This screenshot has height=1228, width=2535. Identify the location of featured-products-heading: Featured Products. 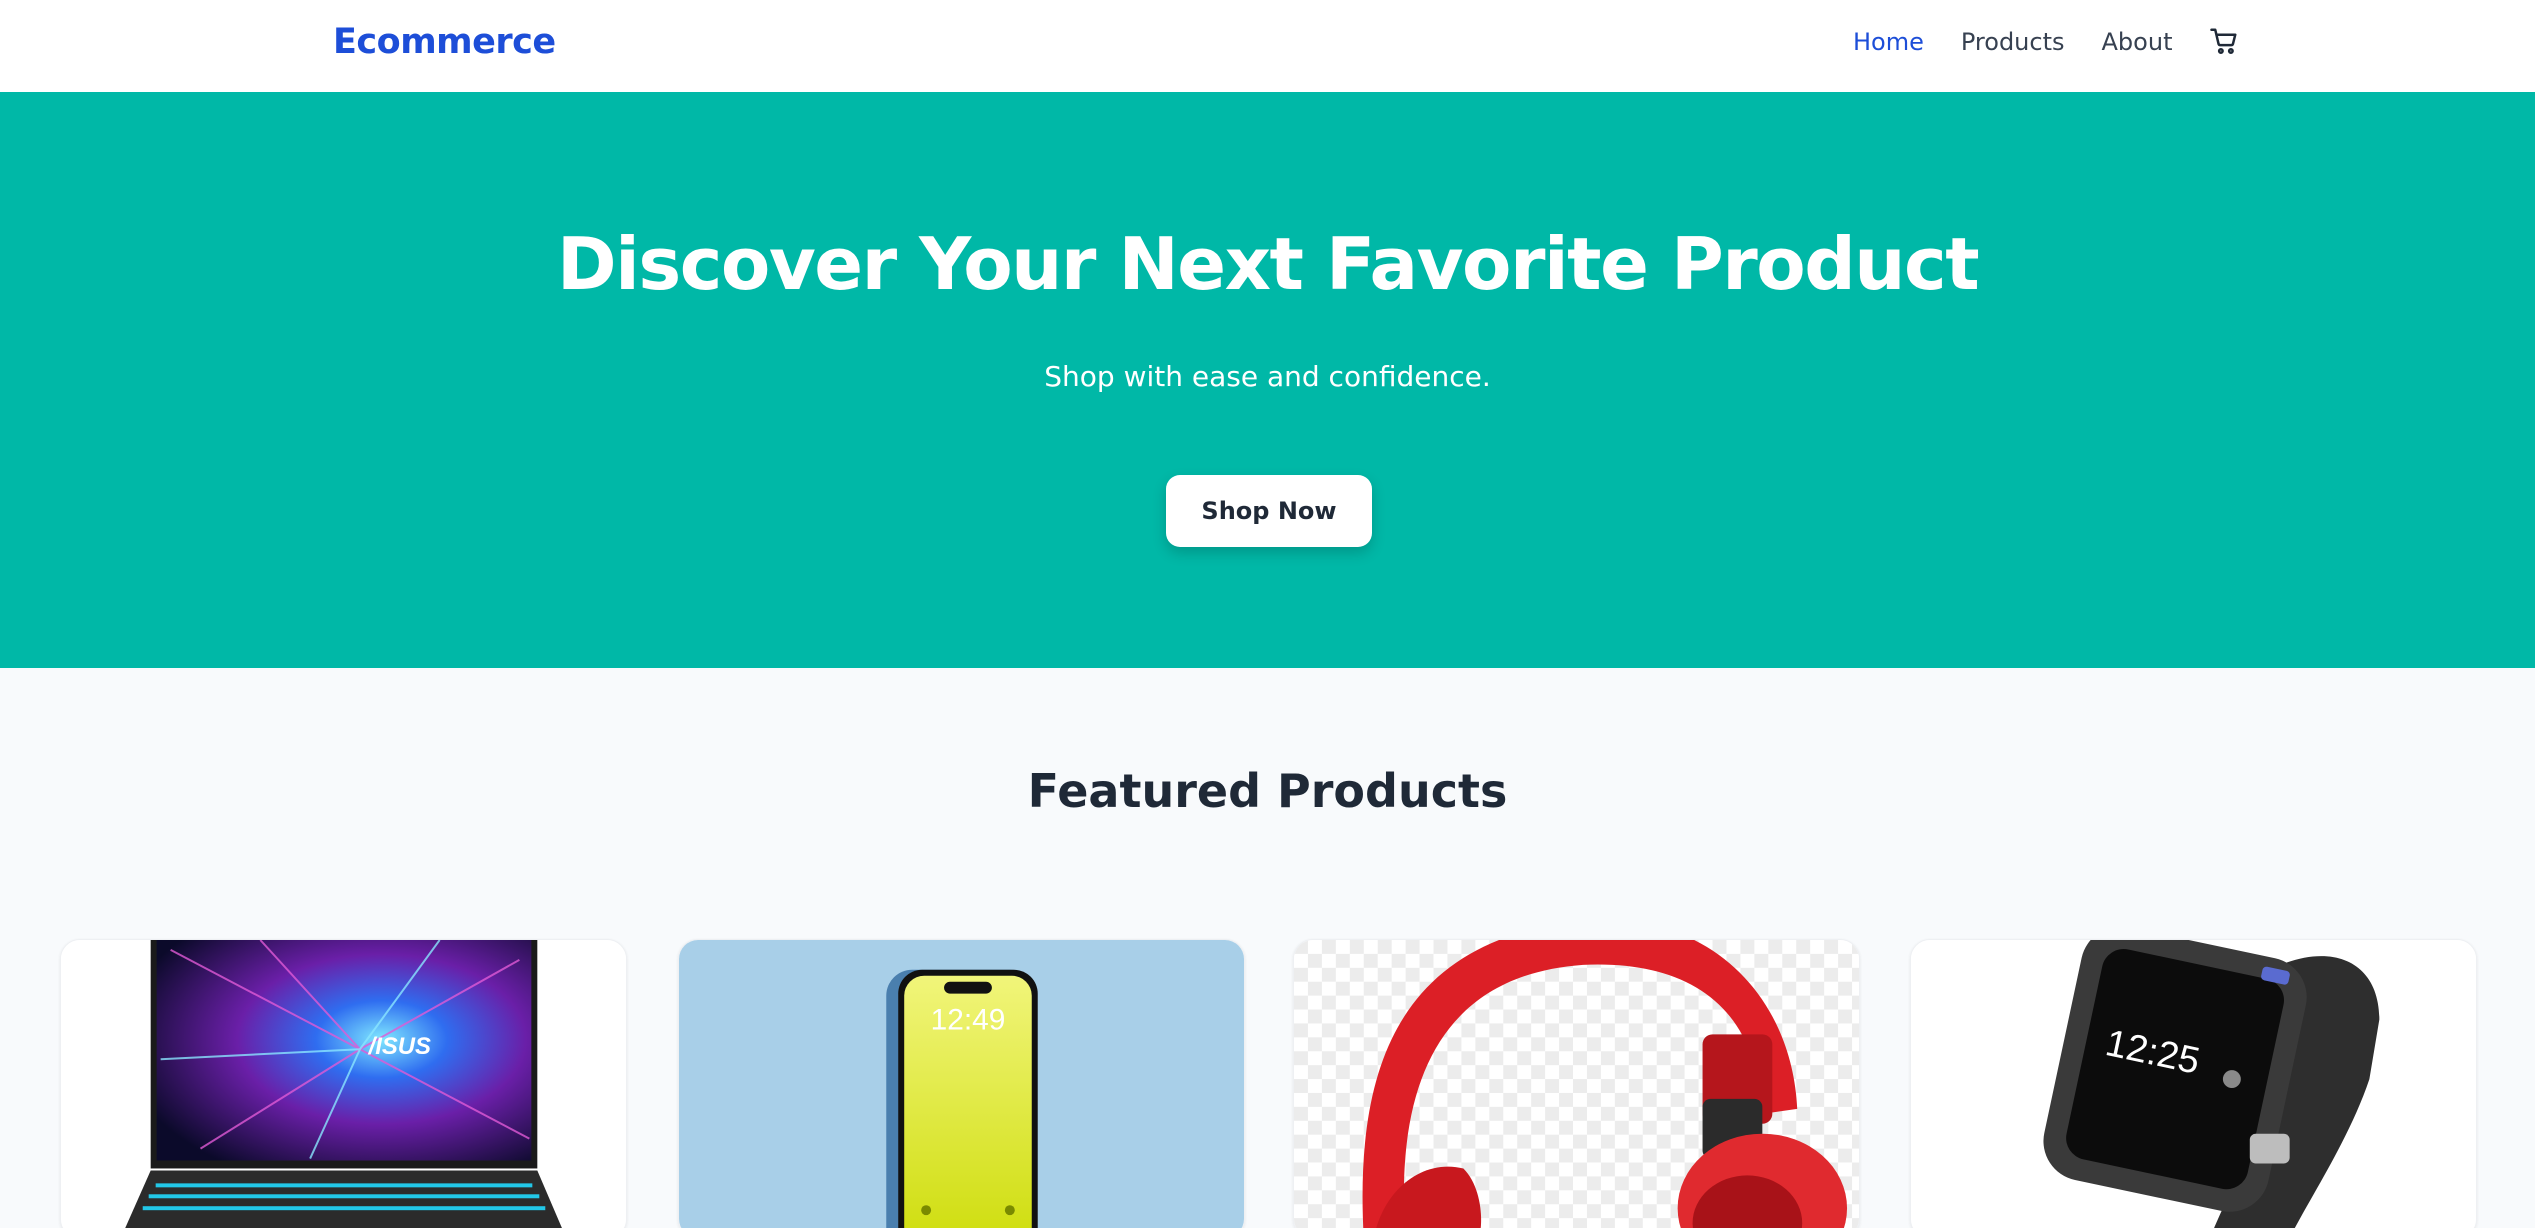
(1267, 791).